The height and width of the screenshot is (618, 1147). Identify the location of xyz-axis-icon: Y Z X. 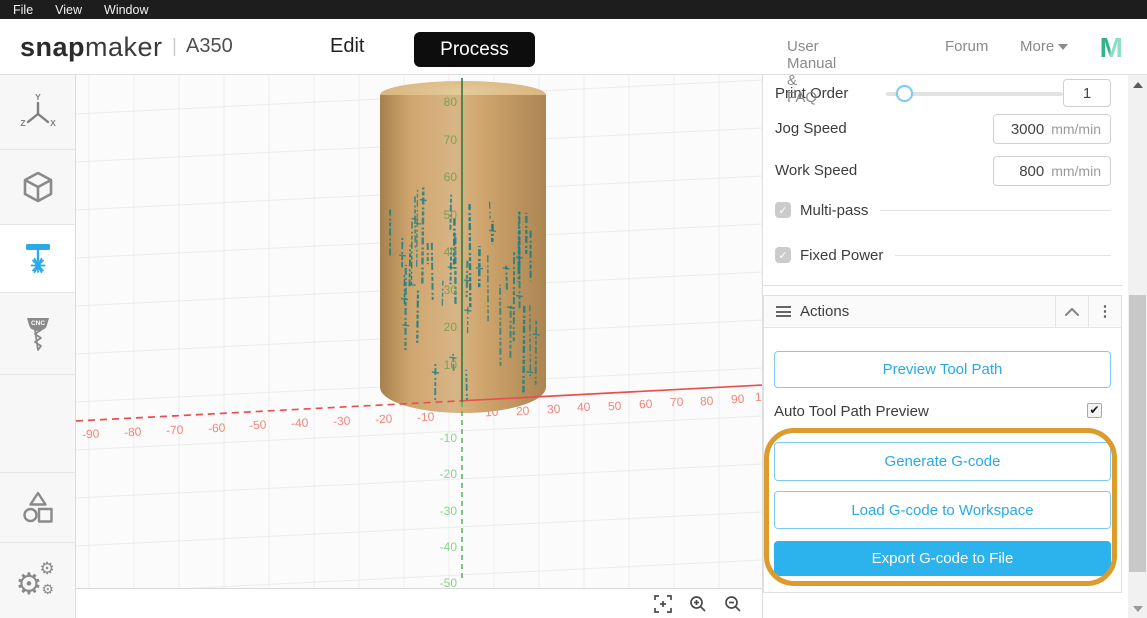
(38, 110).